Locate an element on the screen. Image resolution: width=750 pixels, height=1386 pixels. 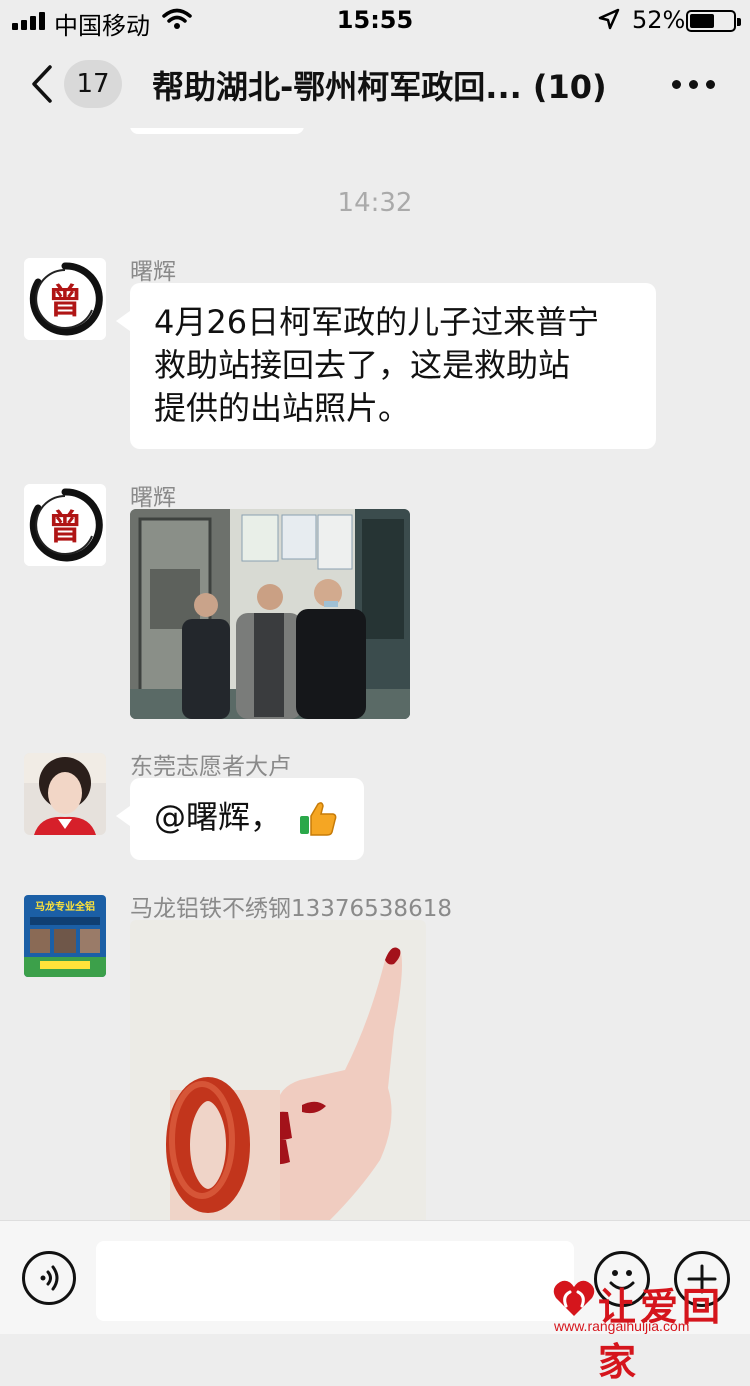
message-line: 救助站接回去了，这是救助站 is located at coordinates (362, 365).